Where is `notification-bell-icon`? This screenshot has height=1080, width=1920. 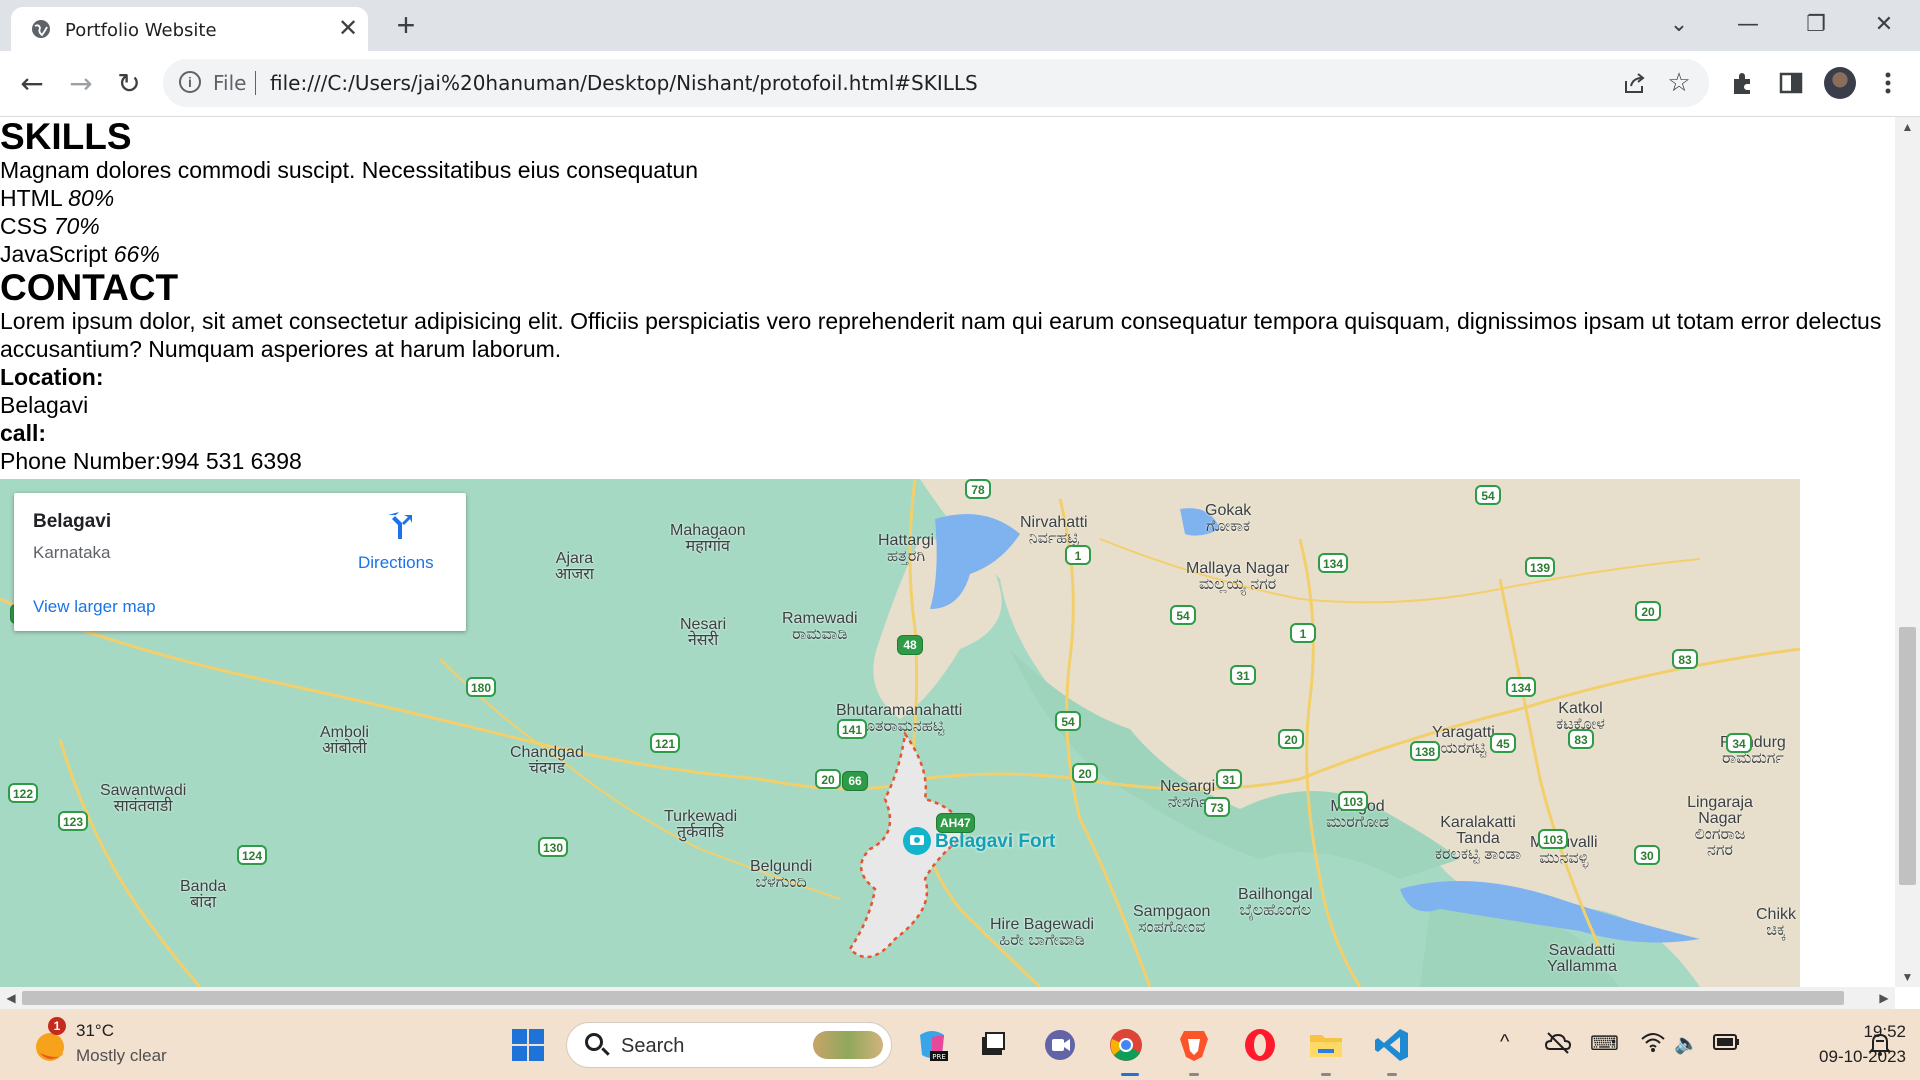 notification-bell-icon is located at coordinates (1880, 1044).